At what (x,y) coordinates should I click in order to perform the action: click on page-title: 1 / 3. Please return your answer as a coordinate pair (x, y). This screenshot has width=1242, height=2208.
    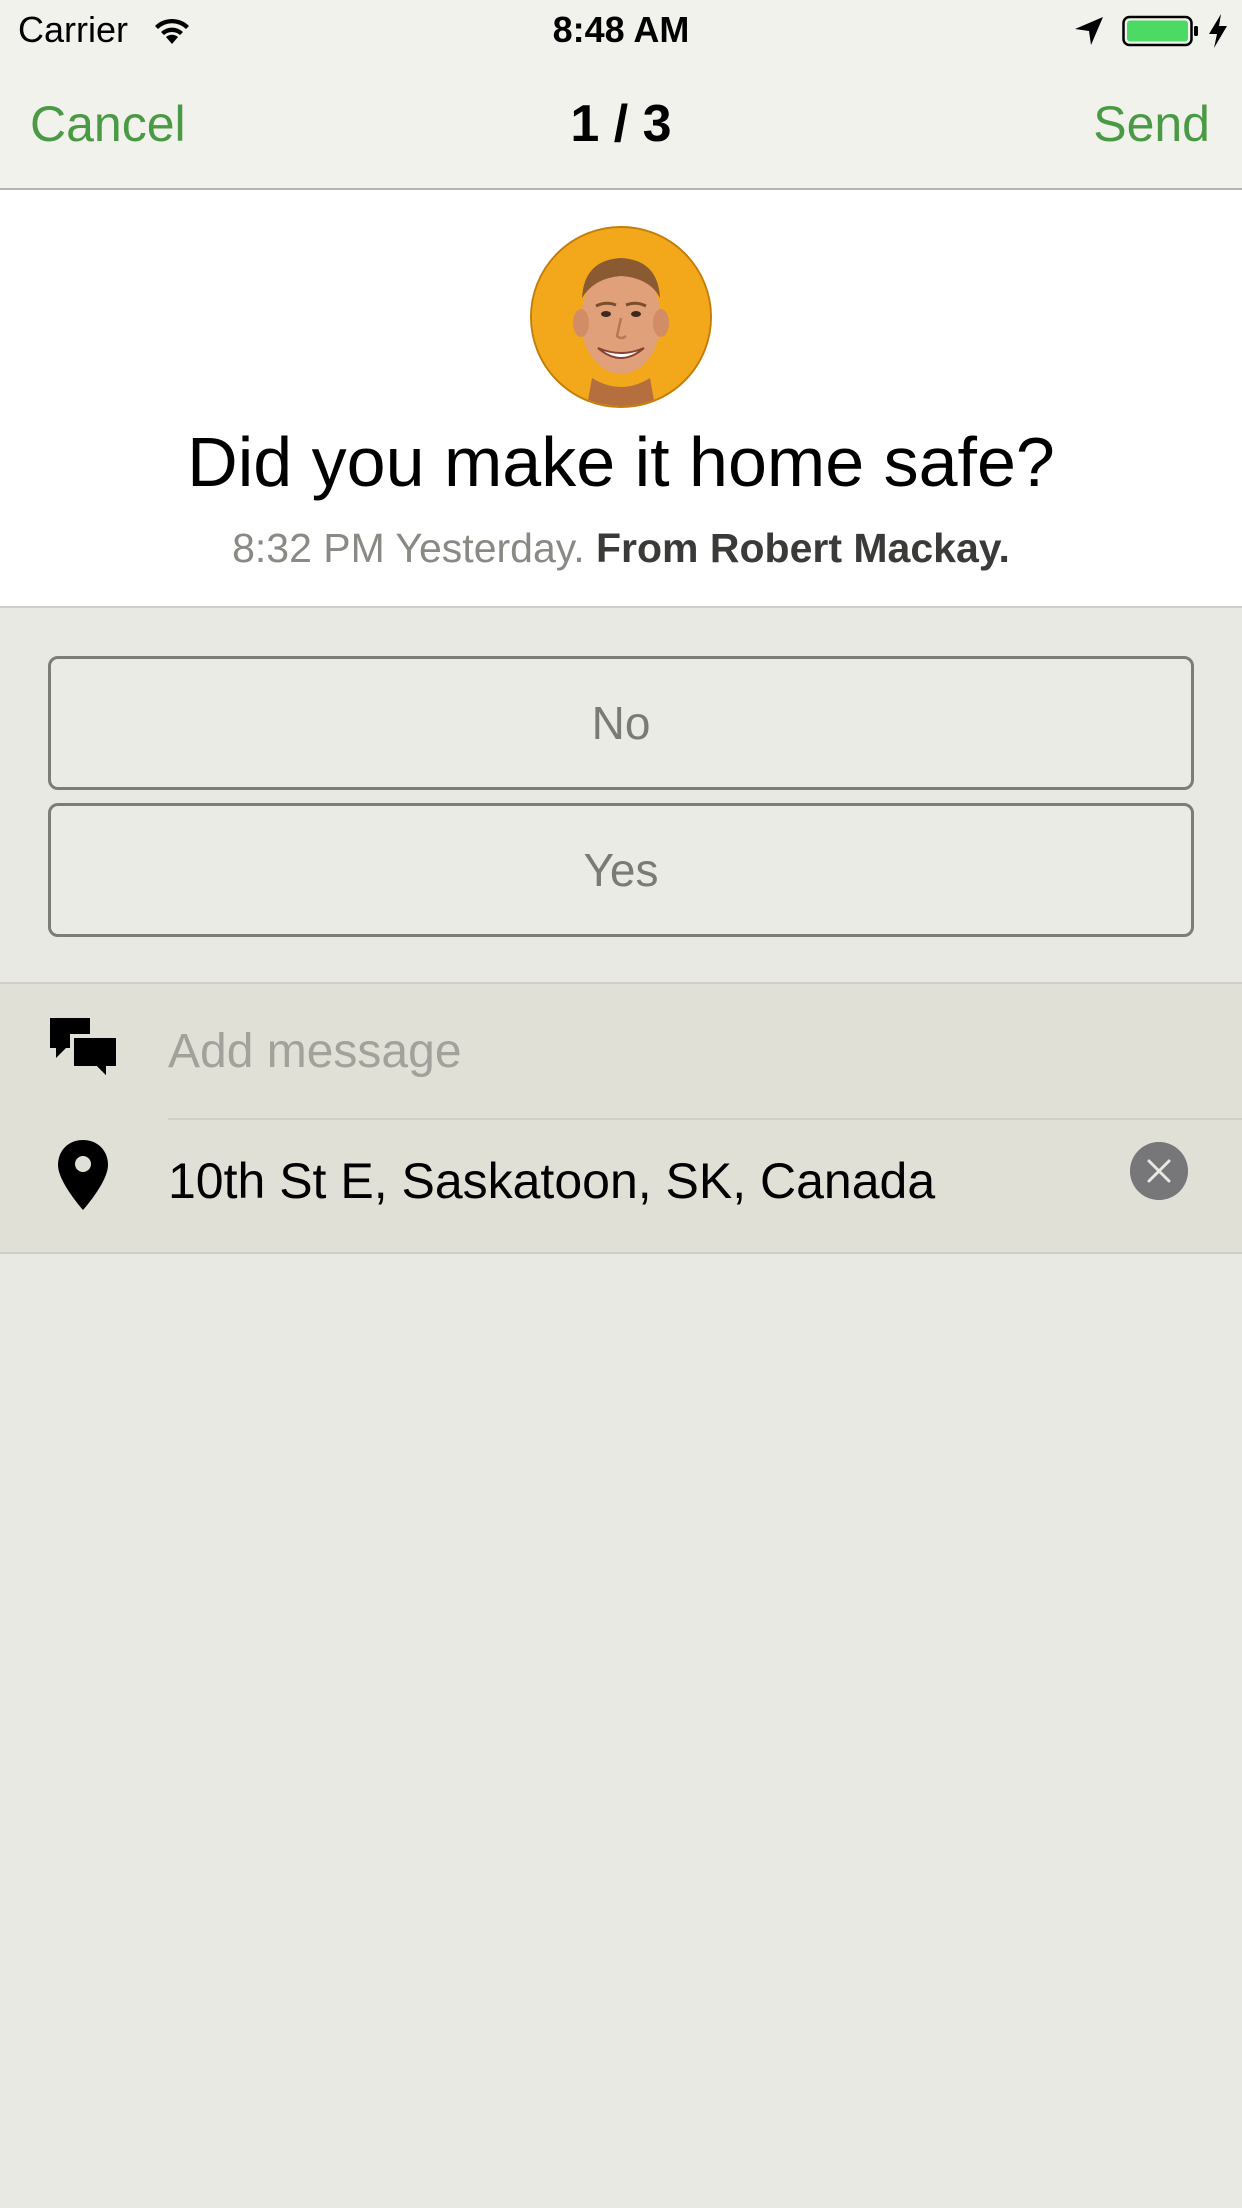
    Looking at the image, I should click on (621, 124).